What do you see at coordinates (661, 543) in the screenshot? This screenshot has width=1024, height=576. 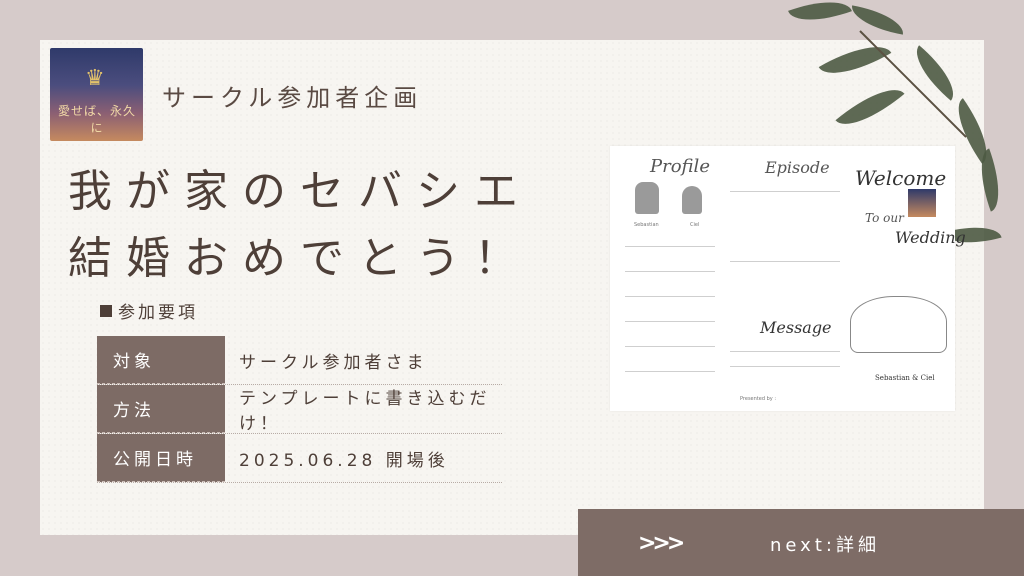 I see `chevrons-right-icon: >>>` at bounding box center [661, 543].